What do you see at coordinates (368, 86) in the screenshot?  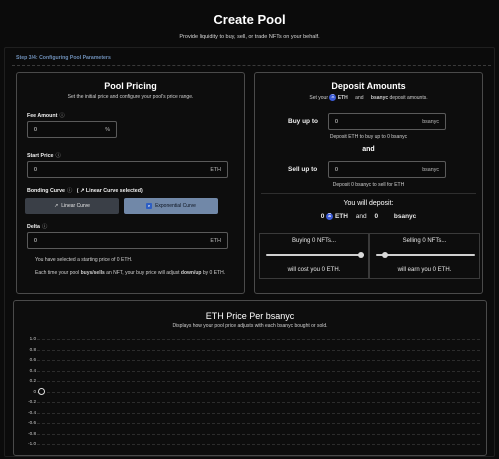 I see `deposit-title: Deposit Amounts` at bounding box center [368, 86].